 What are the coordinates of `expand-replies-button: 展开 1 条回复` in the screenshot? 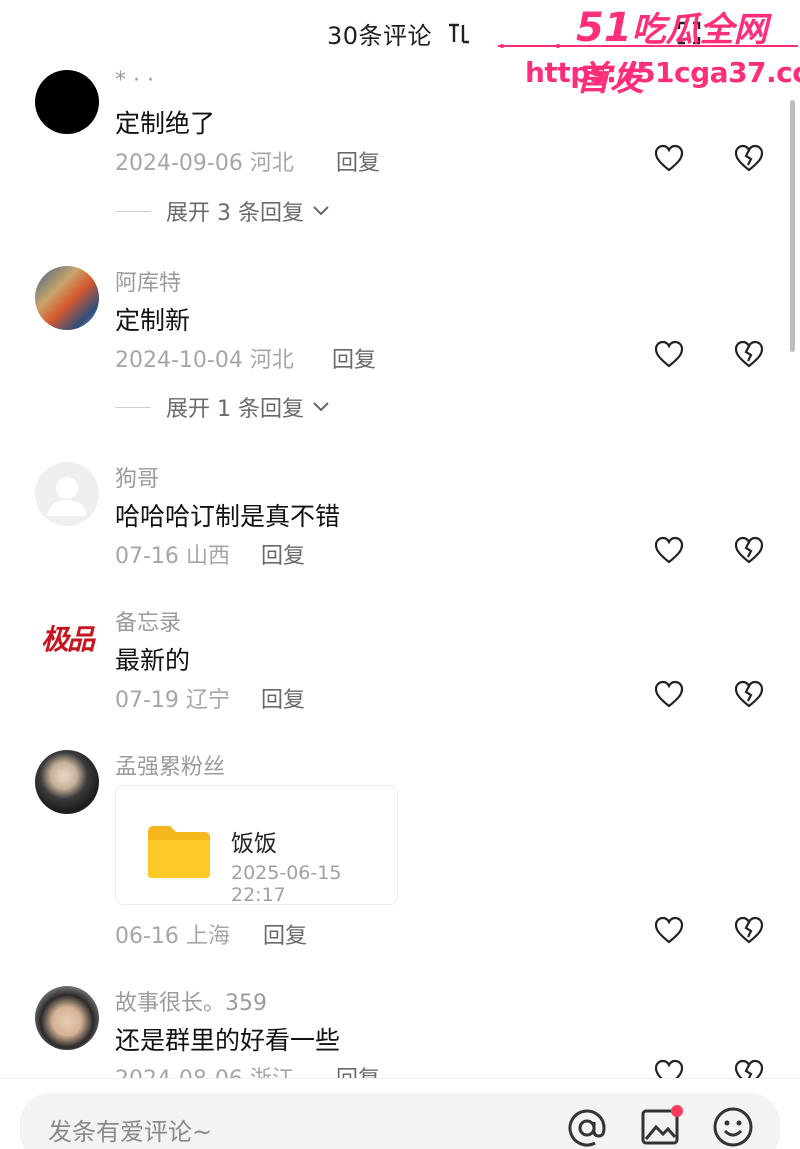 It's located at (222, 407).